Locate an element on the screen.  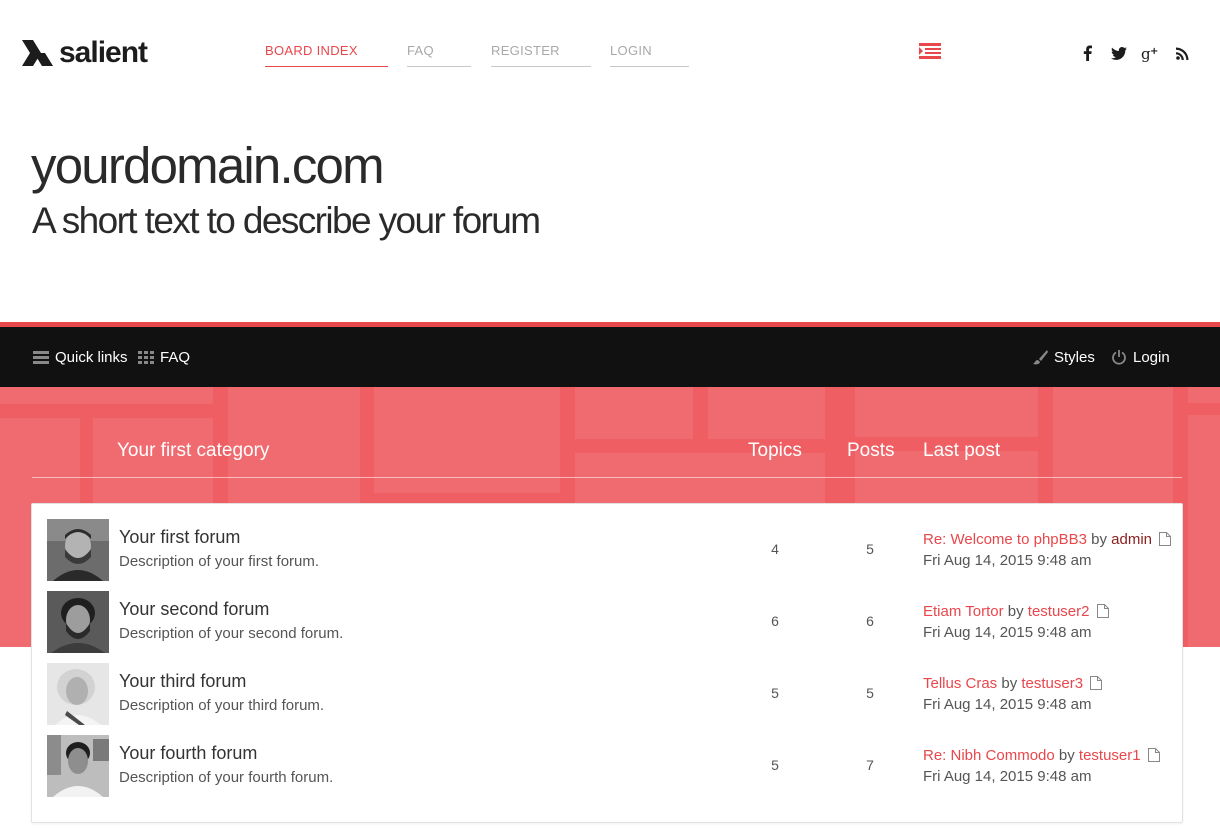
power-icon is located at coordinates (1119, 357).